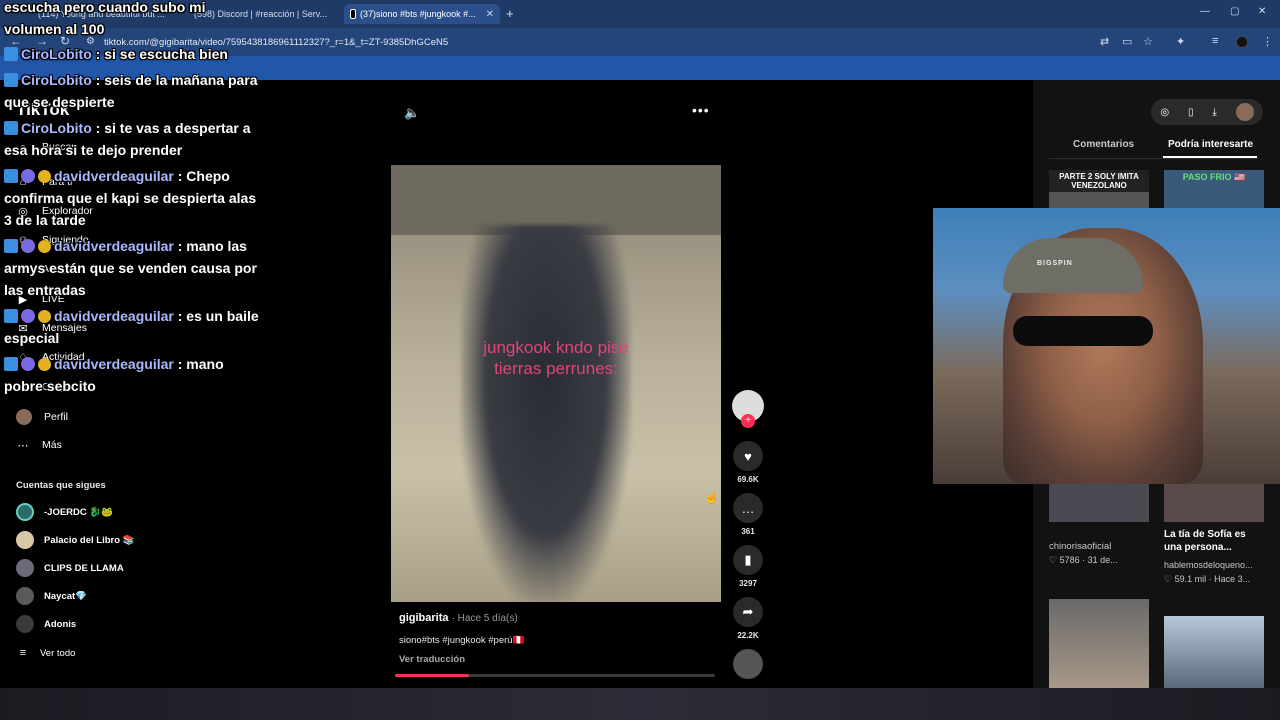 The width and height of the screenshot is (1280, 720). Describe the element at coordinates (1080, 546) in the screenshot. I see `item-author: chinorisaoficial` at that location.